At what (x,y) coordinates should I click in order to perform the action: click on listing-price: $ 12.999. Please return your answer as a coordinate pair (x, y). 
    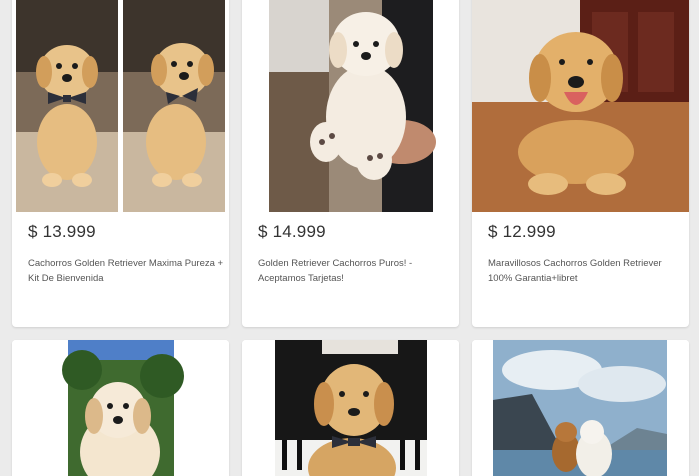
    Looking at the image, I should click on (522, 231).